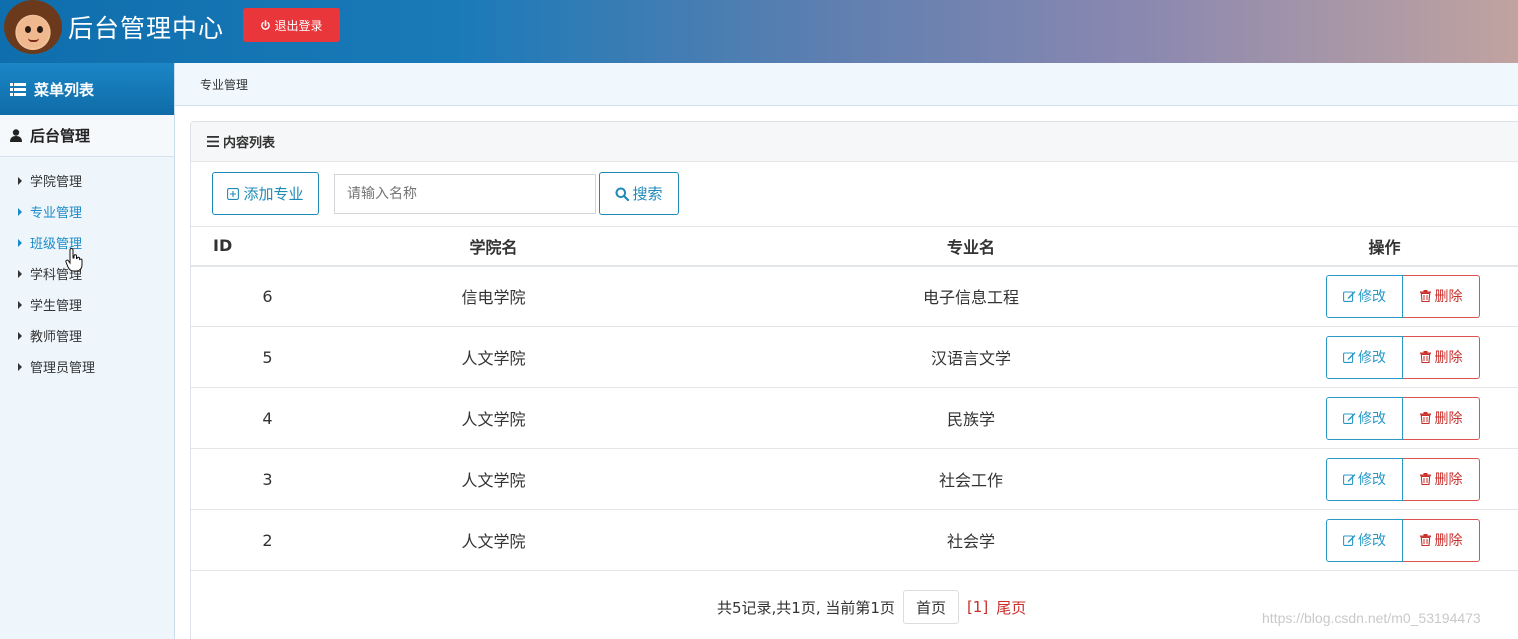 The height and width of the screenshot is (639, 1518). Describe the element at coordinates (87, 136) in the screenshot. I see `sidebar-group-admin: 后台管理` at that location.